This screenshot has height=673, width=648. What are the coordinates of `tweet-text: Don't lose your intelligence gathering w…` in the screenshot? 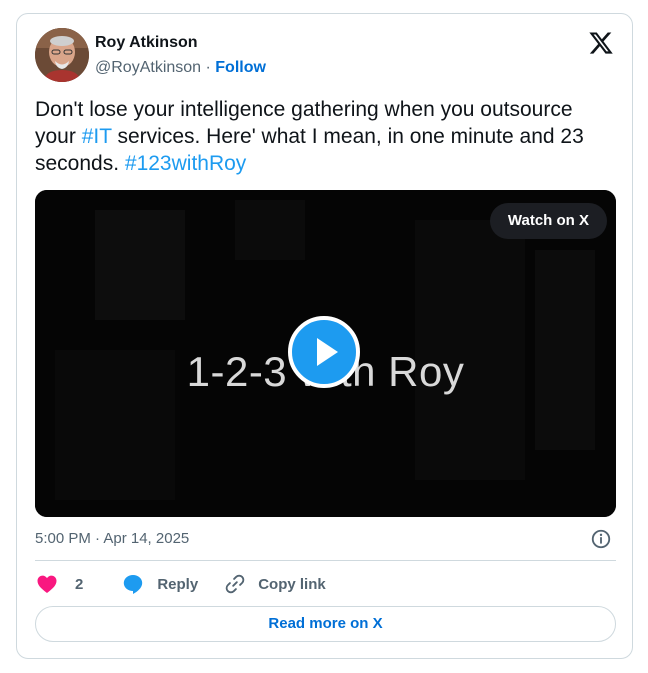 It's located at (325, 136).